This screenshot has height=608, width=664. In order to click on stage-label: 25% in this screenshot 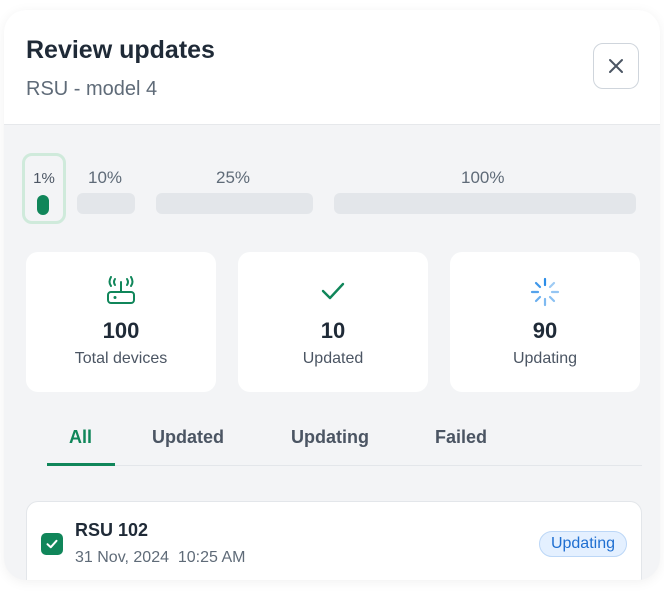, I will do `click(233, 177)`.